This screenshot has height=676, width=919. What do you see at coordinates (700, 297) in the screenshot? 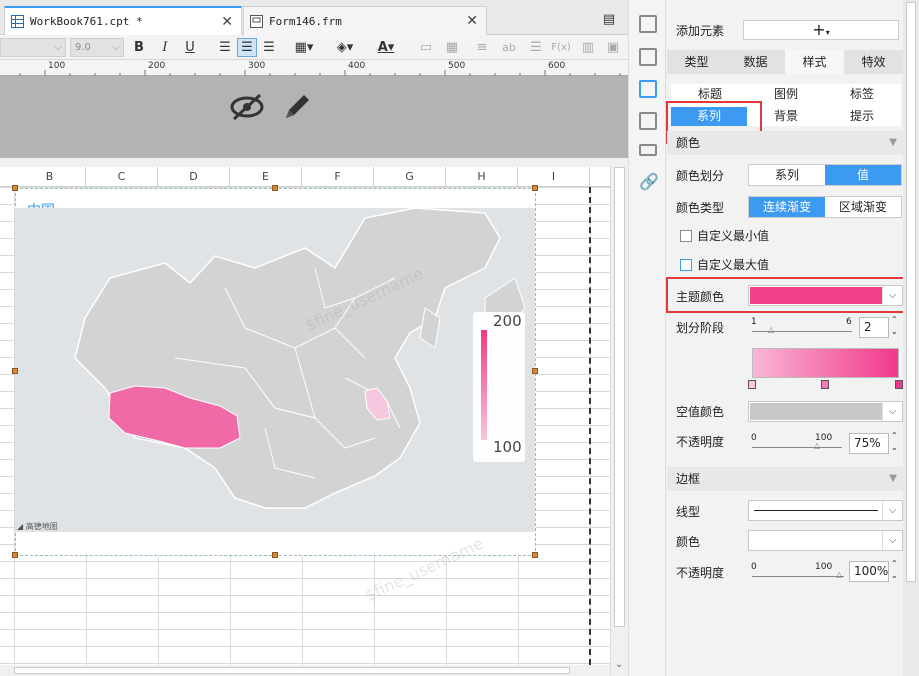
I see `theme-color-label: 主题颜色` at bounding box center [700, 297].